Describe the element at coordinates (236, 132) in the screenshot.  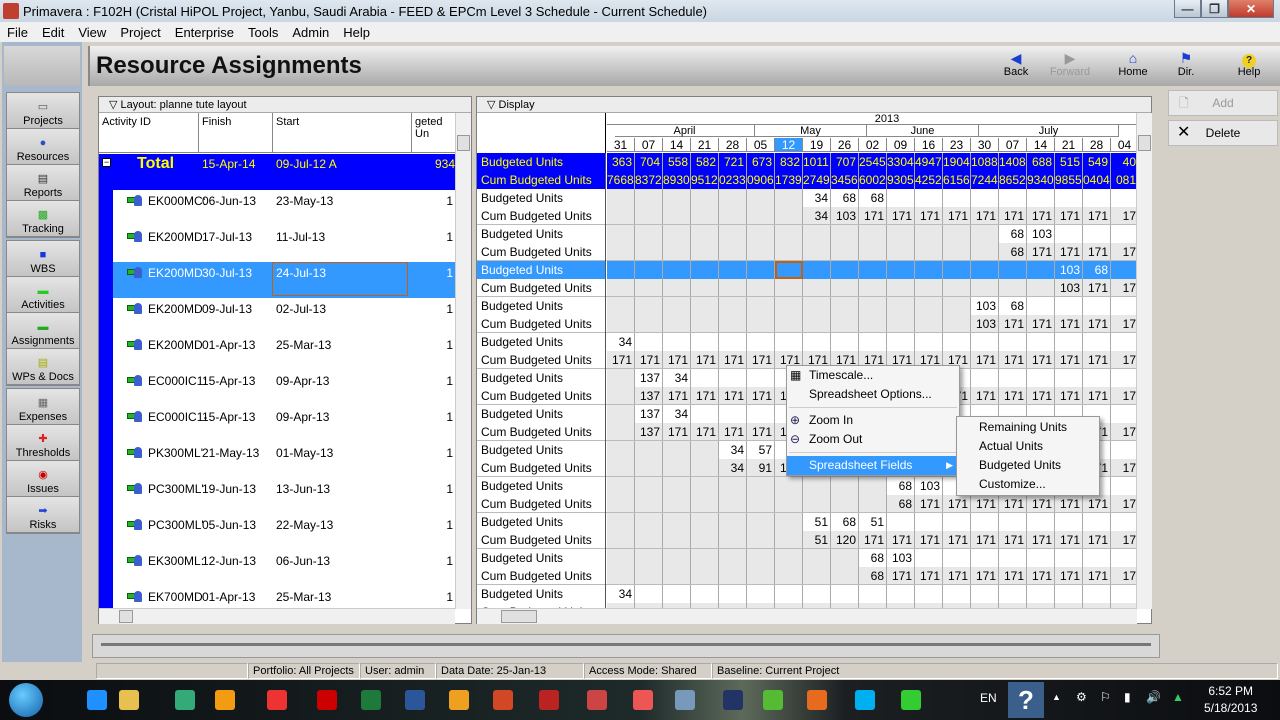
I see `col-finish: Finish` at that location.